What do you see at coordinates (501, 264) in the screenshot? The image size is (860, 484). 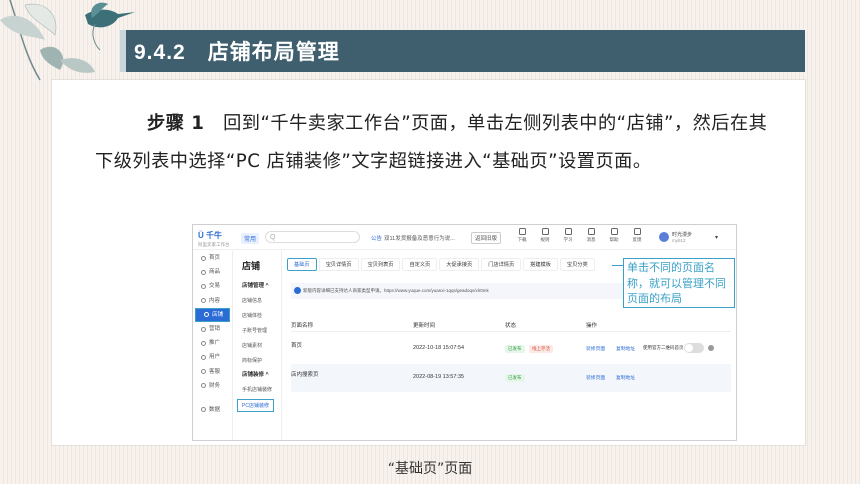 I see `tab-store-detail: 门店详情页` at bounding box center [501, 264].